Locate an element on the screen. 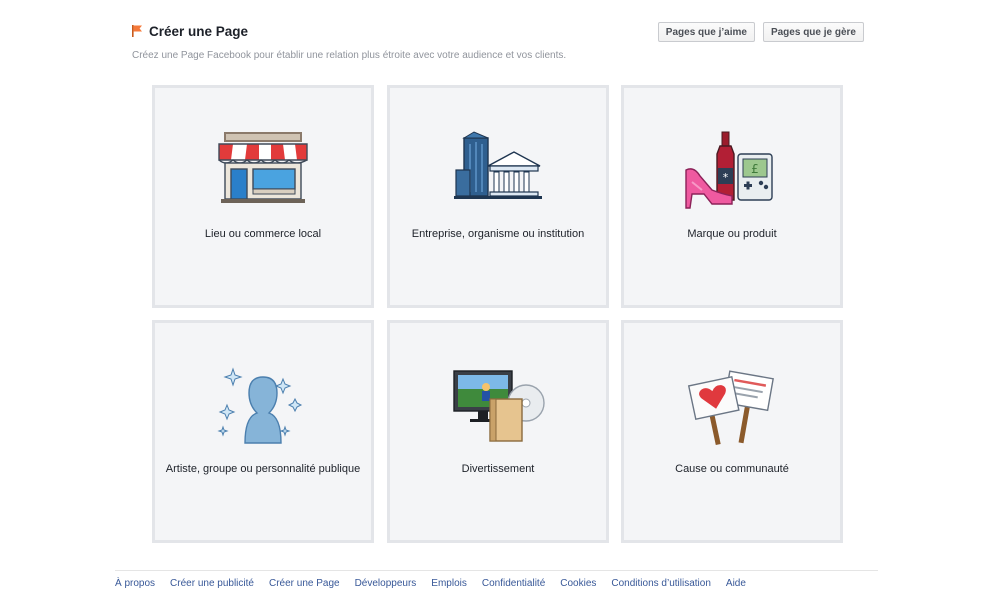  category-card-local-business: Lieu ou commerce local is located at coordinates (263, 196).